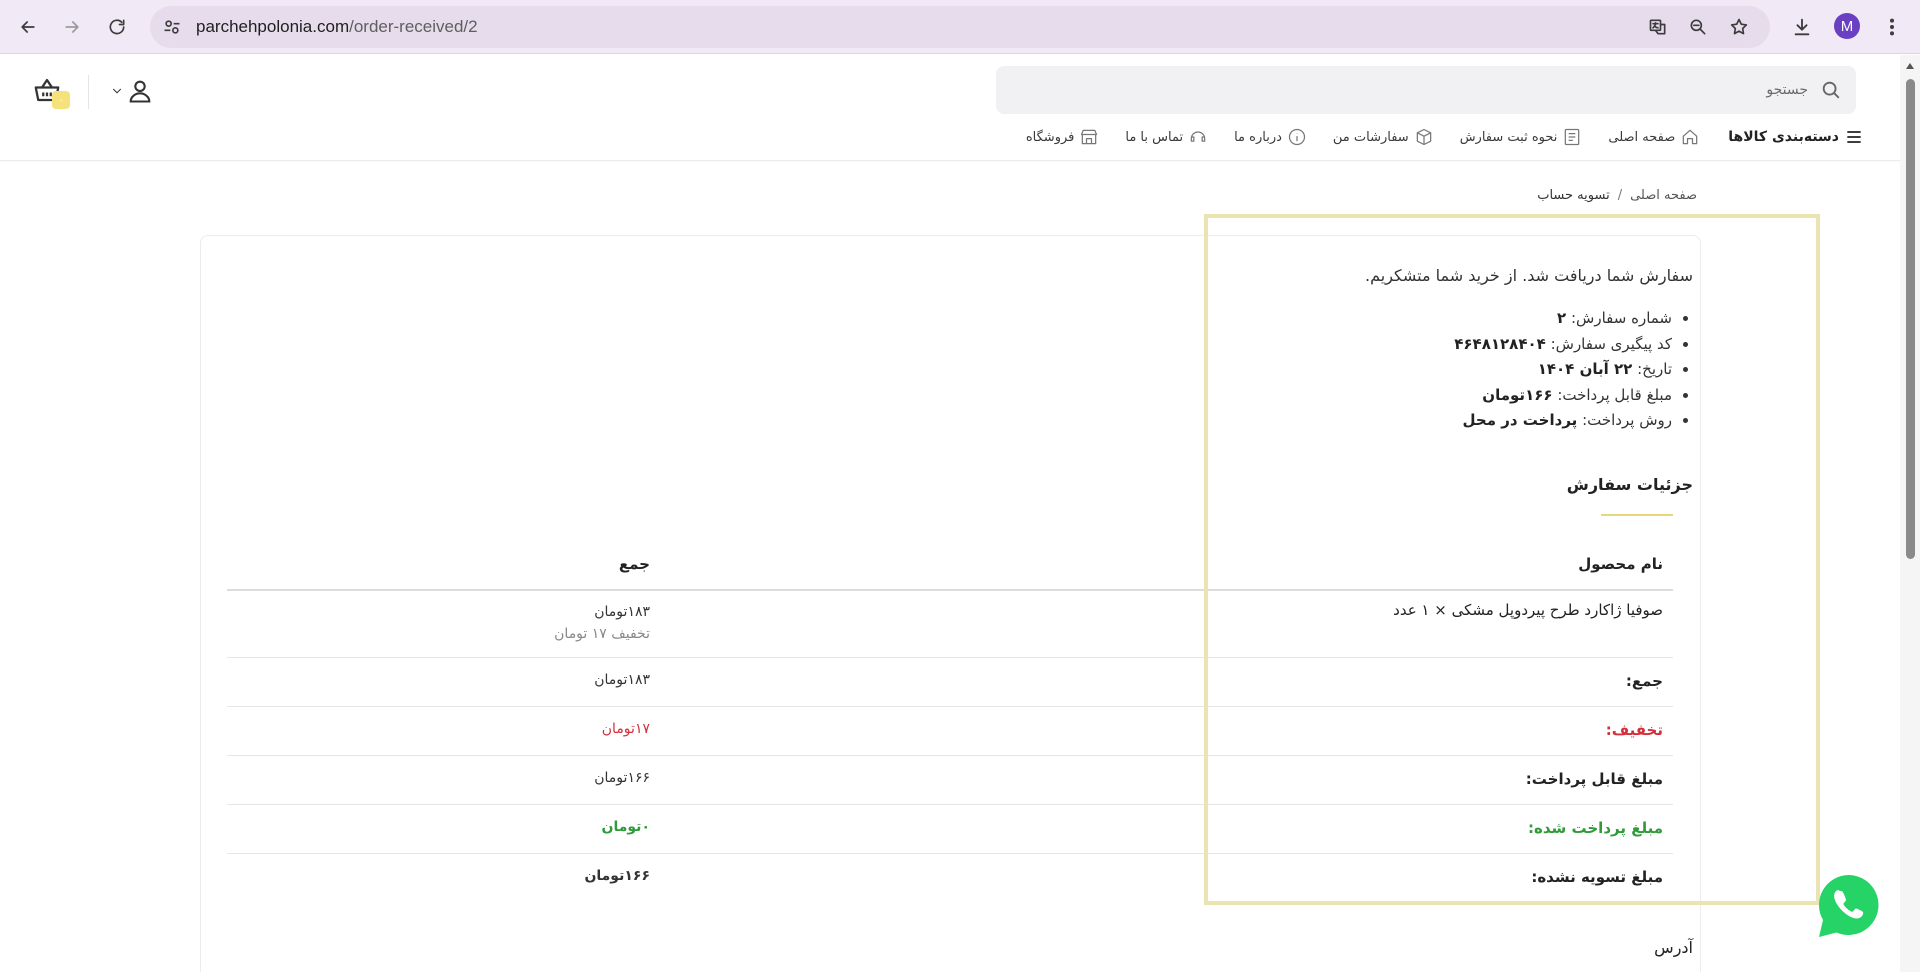 The image size is (1920, 972). I want to click on subtotal-value: ۱۸۳تومان, so click(622, 680).